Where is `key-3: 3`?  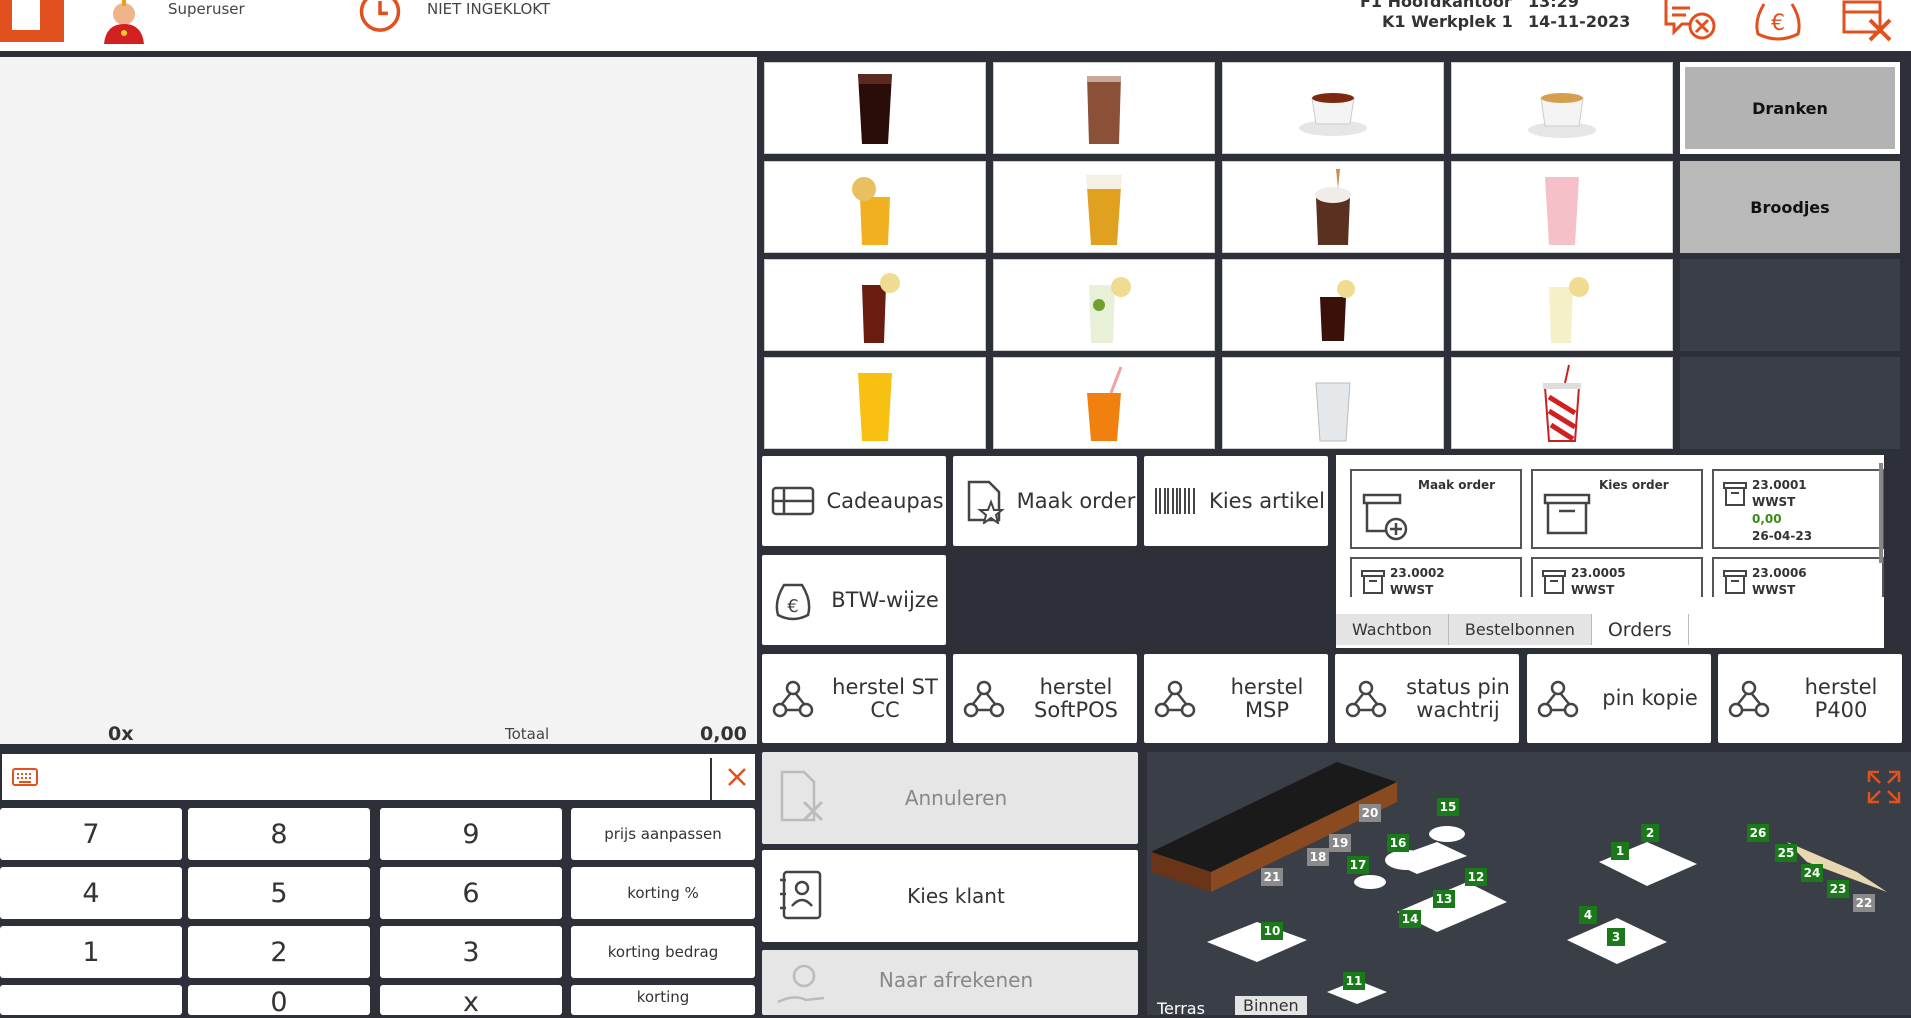 key-3: 3 is located at coordinates (471, 952).